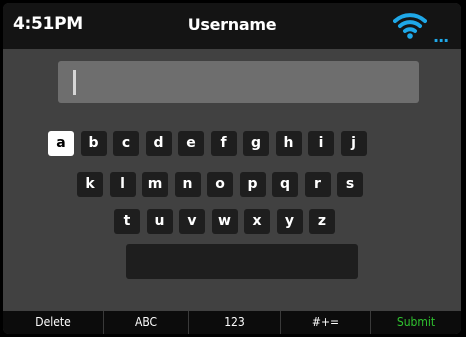 This screenshot has height=337, width=466. I want to click on key-g: g, so click(256, 143).